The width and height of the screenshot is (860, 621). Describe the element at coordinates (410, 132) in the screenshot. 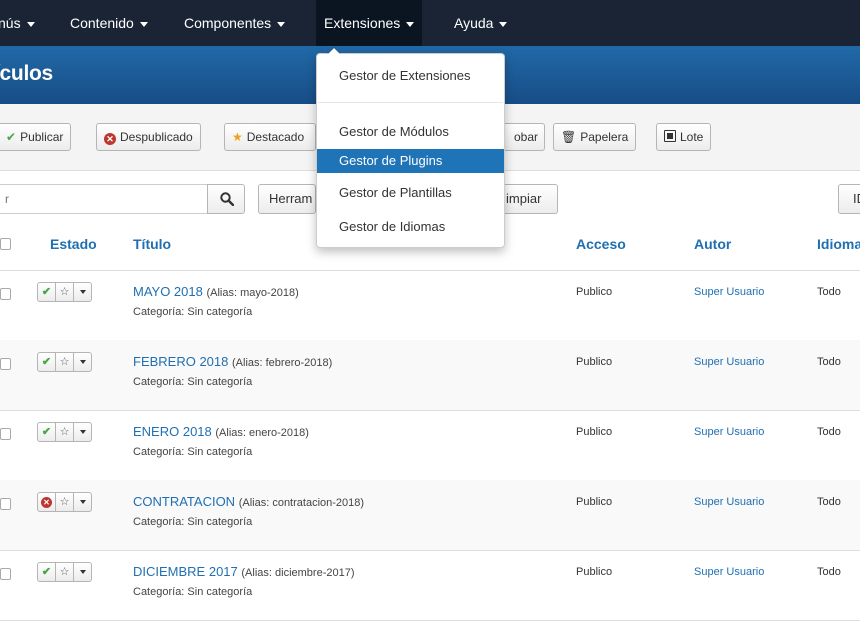

I see `menu-item-module-manager: Gestor de Módulos` at that location.